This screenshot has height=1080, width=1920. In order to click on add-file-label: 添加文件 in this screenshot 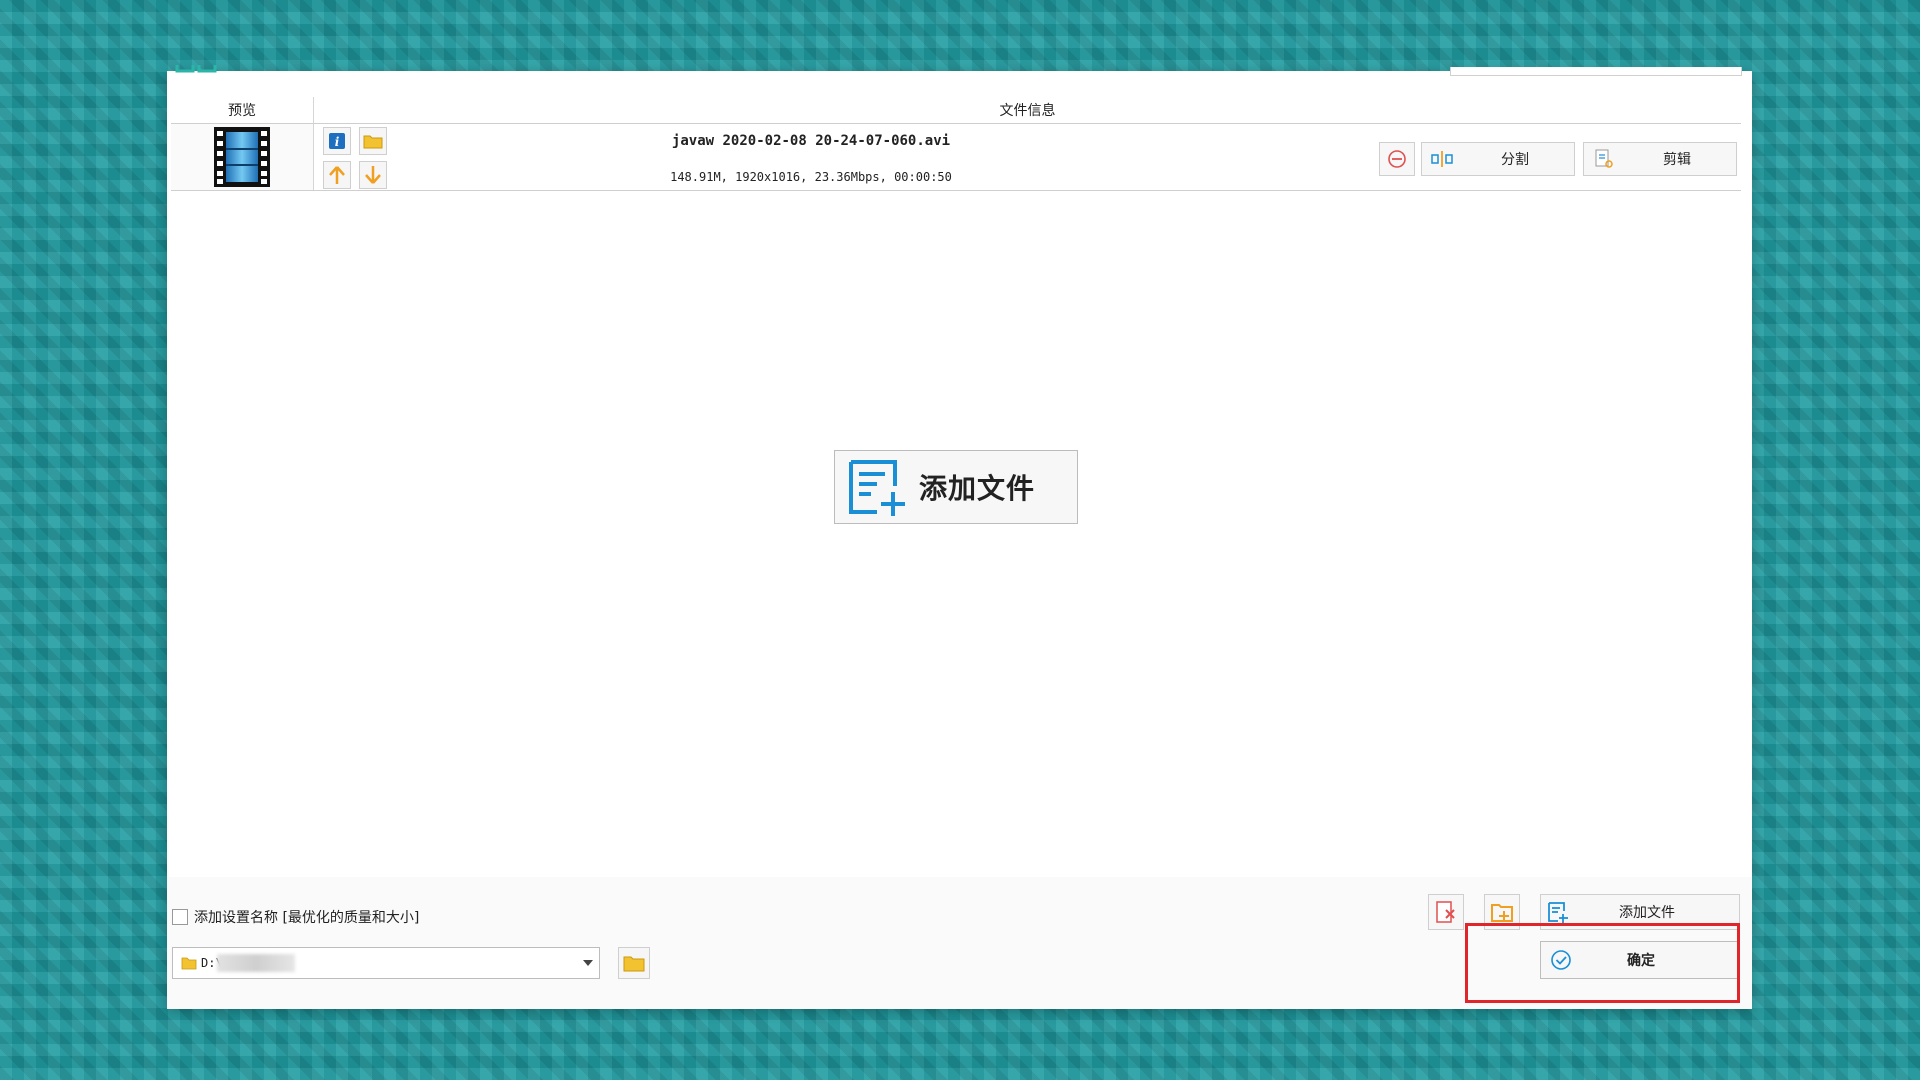, I will do `click(1647, 913)`.